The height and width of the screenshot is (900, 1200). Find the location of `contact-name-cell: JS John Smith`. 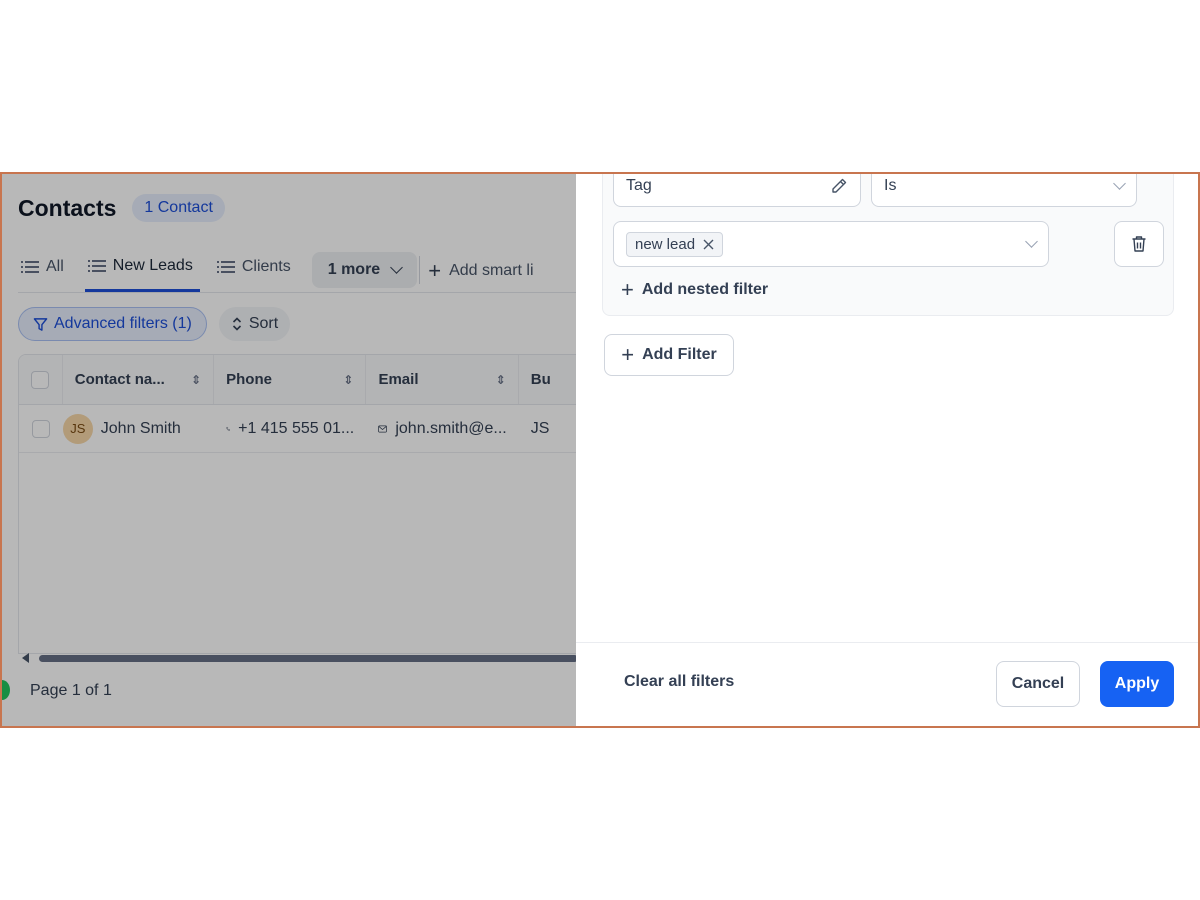

contact-name-cell: JS John Smith is located at coordinates (138, 428).